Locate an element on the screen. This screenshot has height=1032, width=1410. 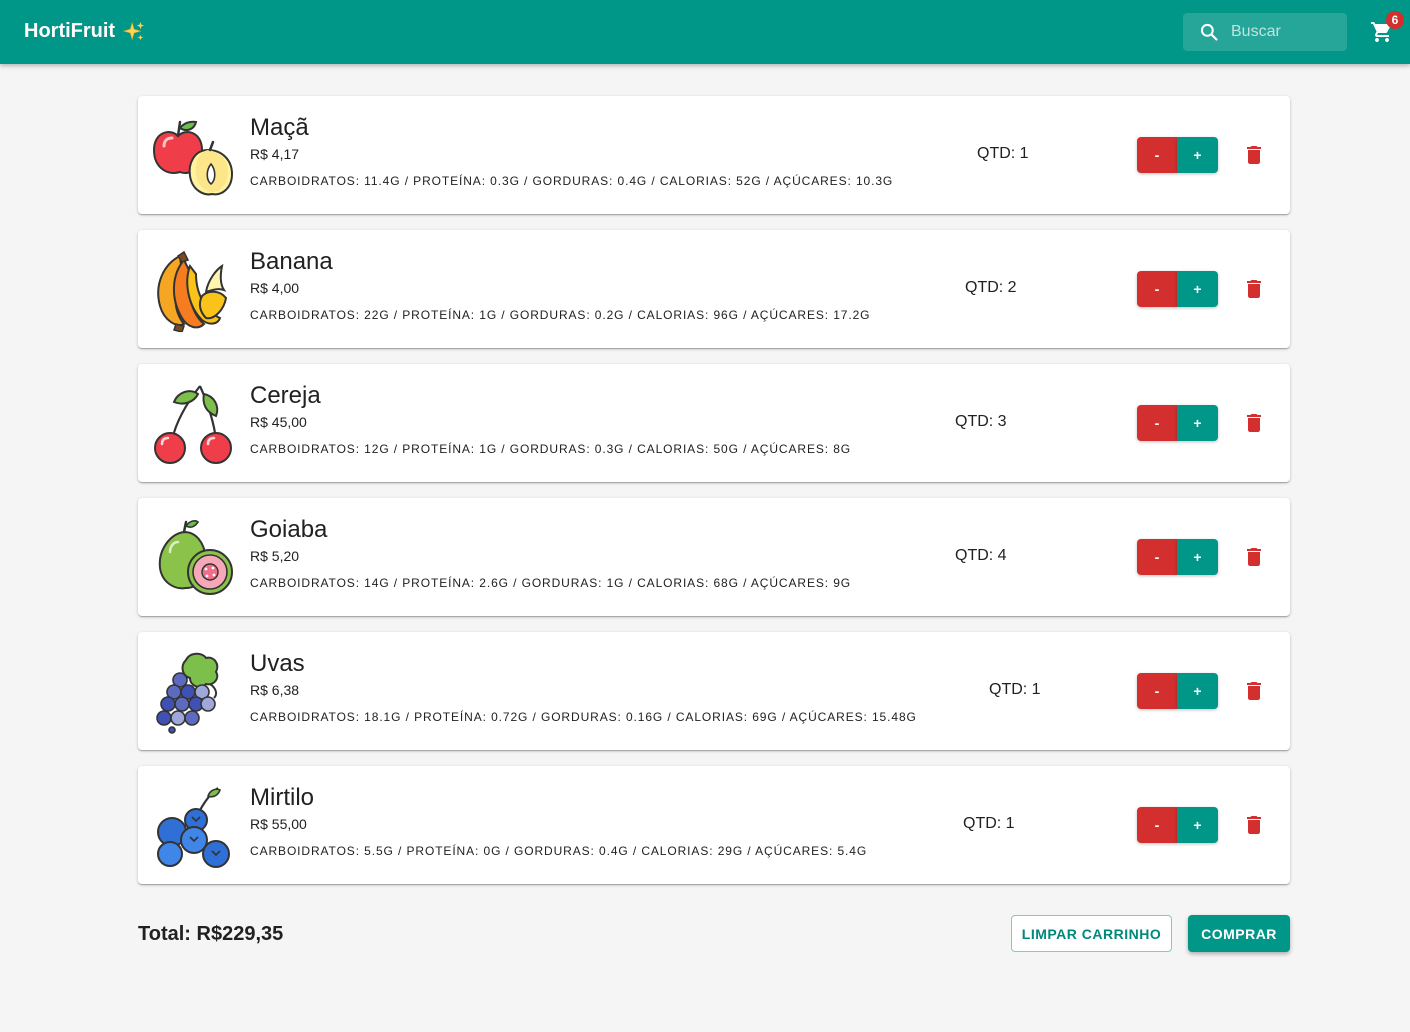
search-box is located at coordinates (1265, 32).